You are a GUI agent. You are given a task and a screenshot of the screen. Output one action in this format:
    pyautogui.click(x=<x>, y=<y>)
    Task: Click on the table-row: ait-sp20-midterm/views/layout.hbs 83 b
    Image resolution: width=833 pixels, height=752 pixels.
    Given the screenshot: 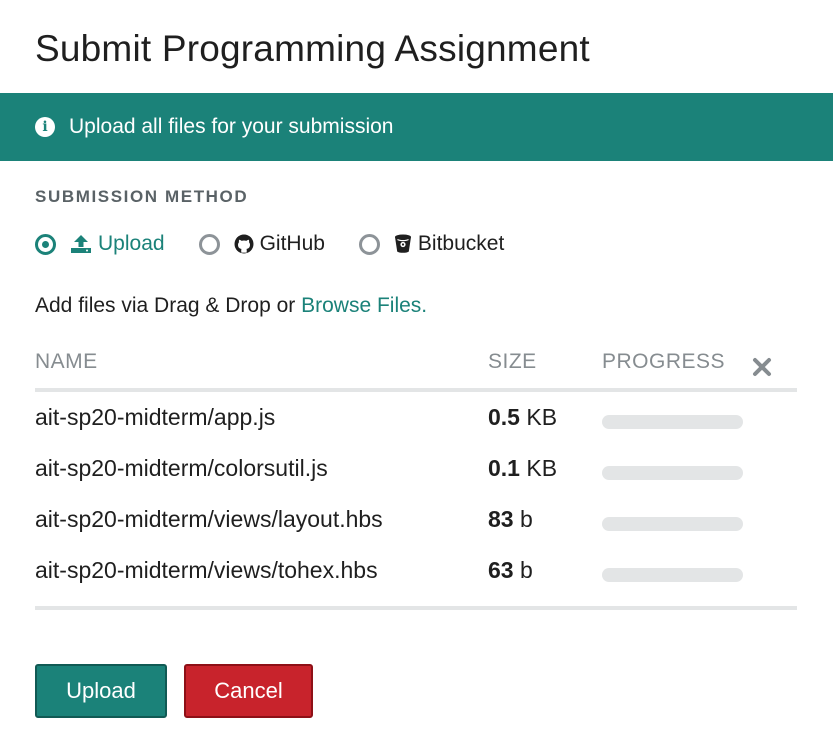 What is the action you would take?
    pyautogui.click(x=416, y=519)
    